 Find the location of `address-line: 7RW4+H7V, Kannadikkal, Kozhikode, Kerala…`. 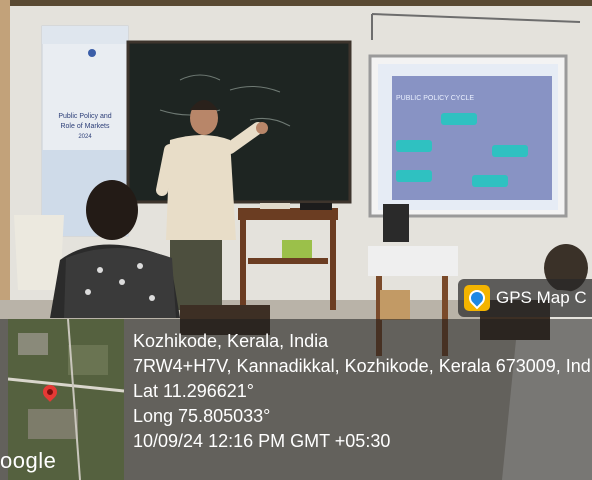

address-line: 7RW4+H7V, Kannadikkal, Kozhikode, Kerala… is located at coordinates (362, 366).